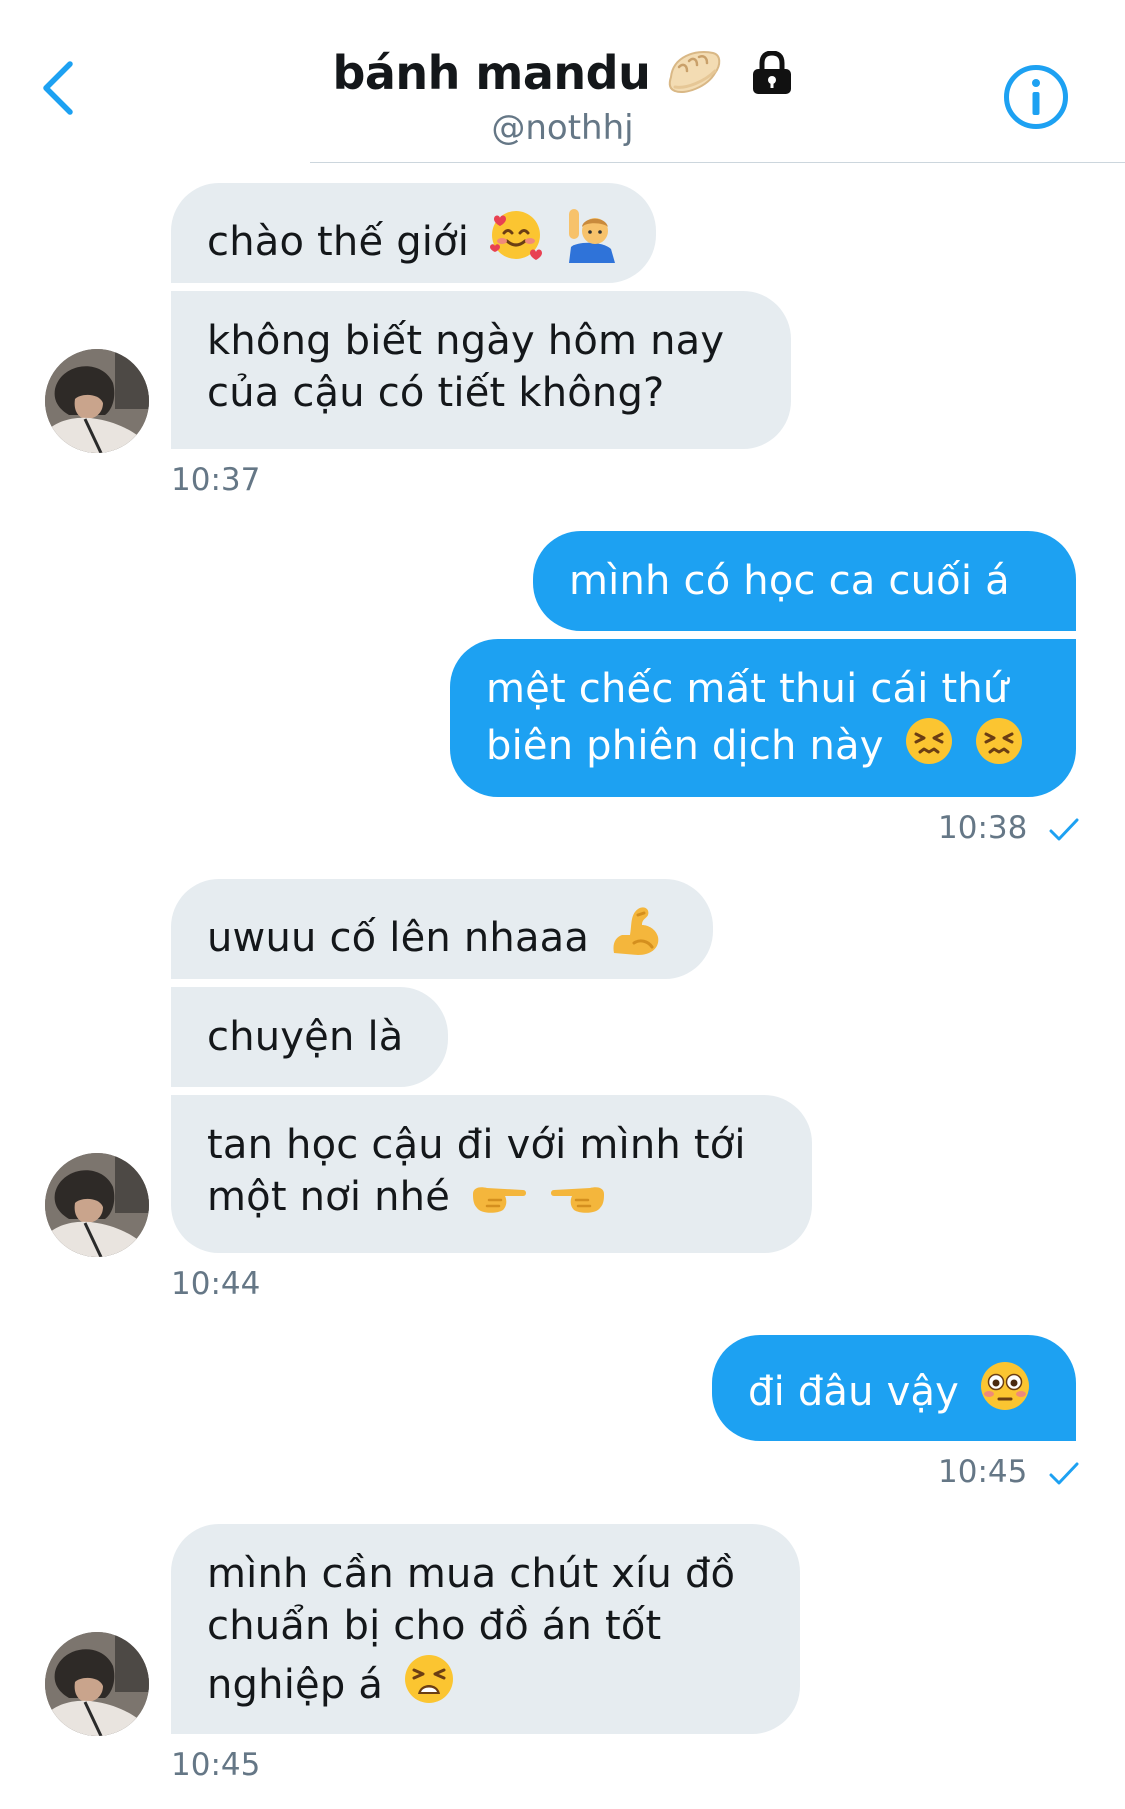  I want to click on message-timestamp: 10:44, so click(216, 1284).